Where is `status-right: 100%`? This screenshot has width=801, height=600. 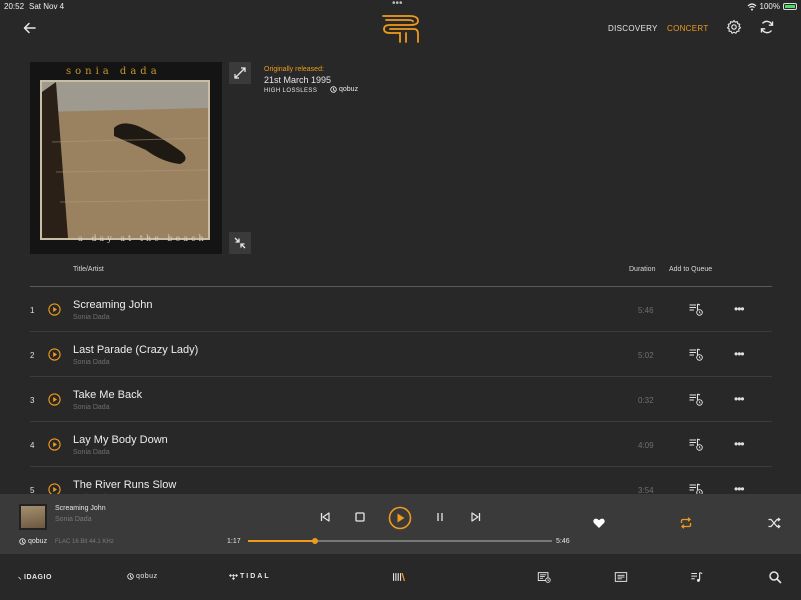
status-right: 100% is located at coordinates (772, 6).